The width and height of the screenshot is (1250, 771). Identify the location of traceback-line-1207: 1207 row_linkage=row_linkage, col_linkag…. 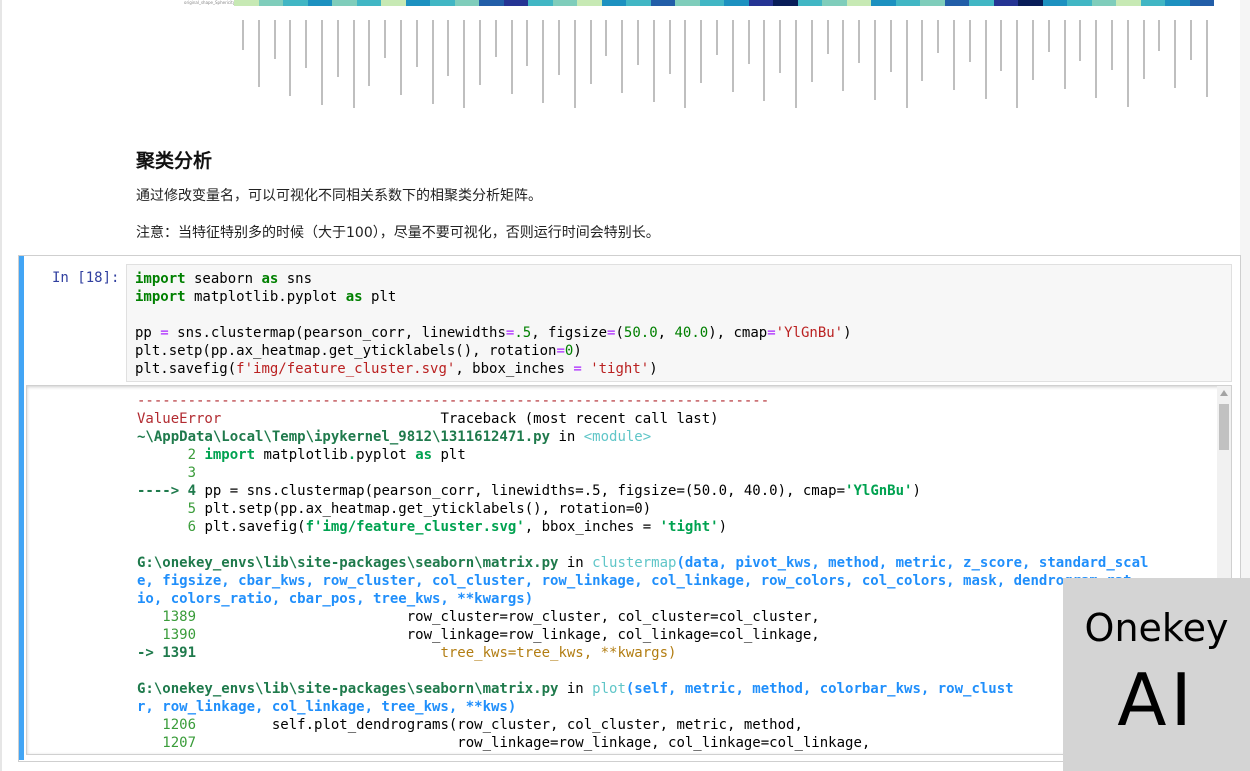
(504, 743).